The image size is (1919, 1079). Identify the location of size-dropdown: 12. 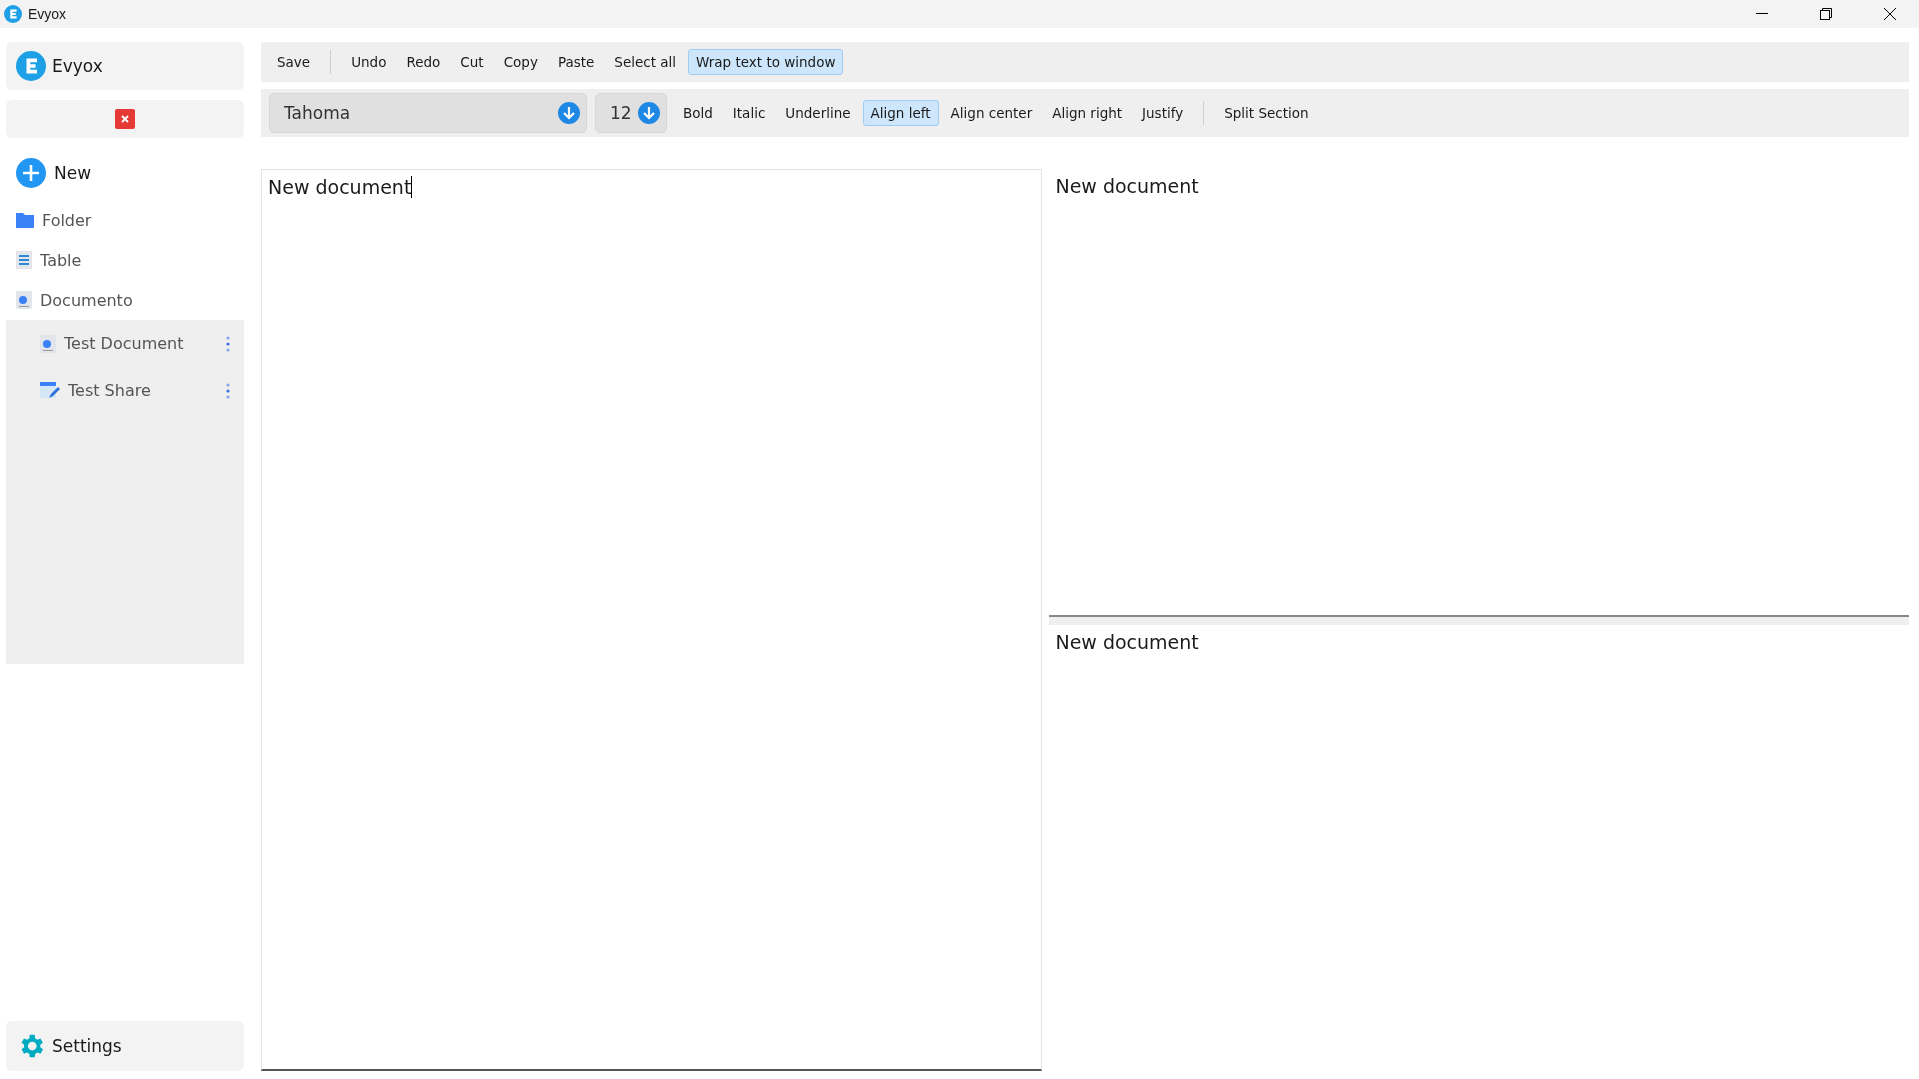
(631, 113).